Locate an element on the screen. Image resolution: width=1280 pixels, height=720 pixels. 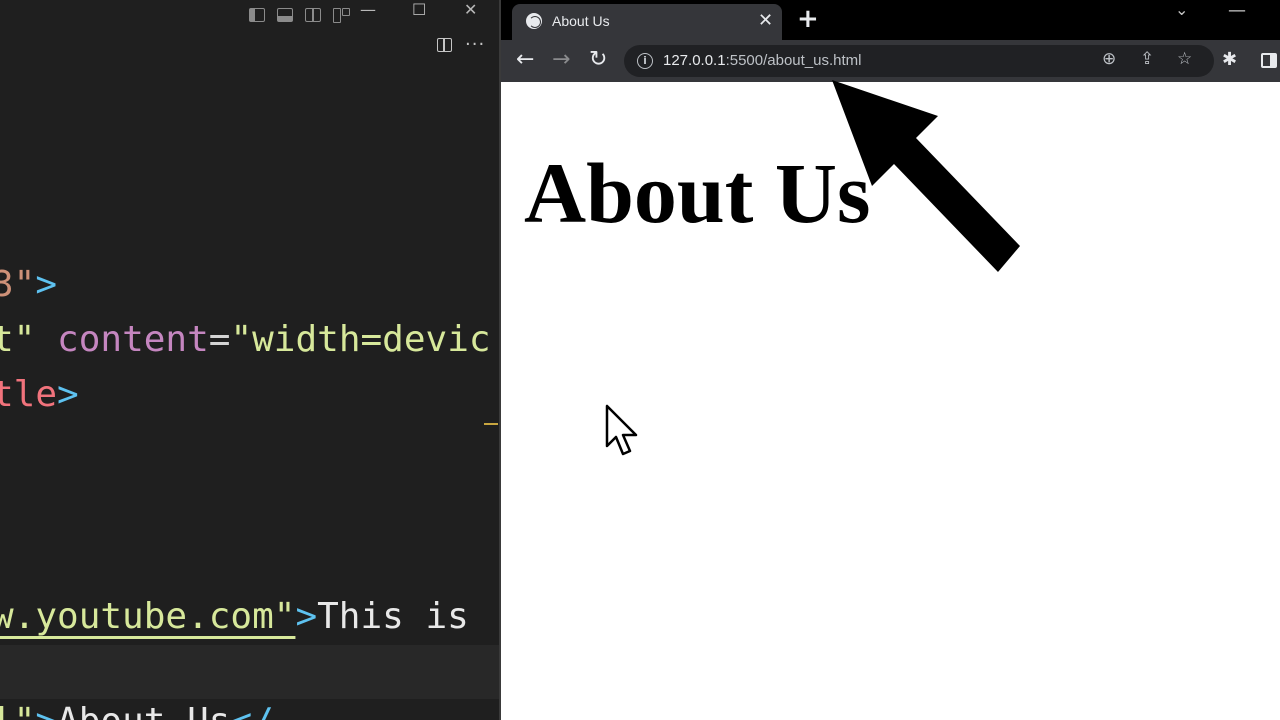
code-line: t" content="width=devic is located at coordinates (245, 340).